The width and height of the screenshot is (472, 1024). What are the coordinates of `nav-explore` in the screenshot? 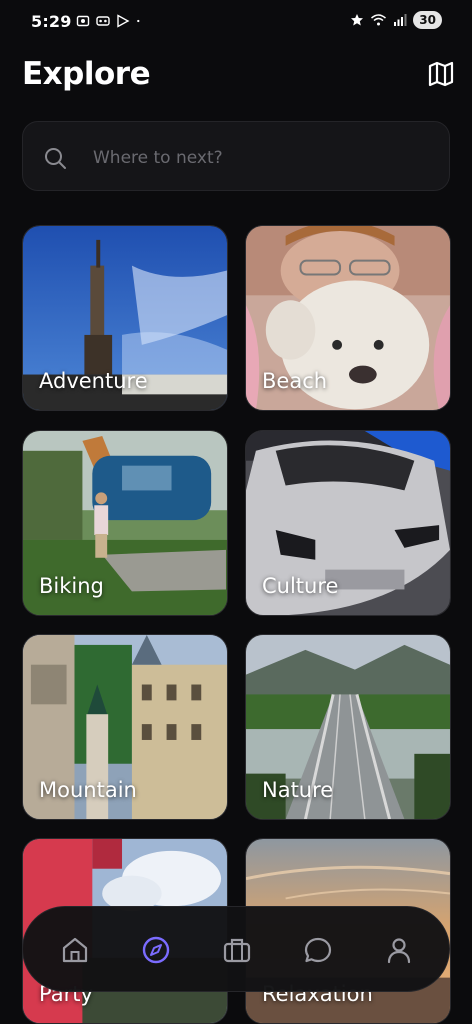 It's located at (156, 950).